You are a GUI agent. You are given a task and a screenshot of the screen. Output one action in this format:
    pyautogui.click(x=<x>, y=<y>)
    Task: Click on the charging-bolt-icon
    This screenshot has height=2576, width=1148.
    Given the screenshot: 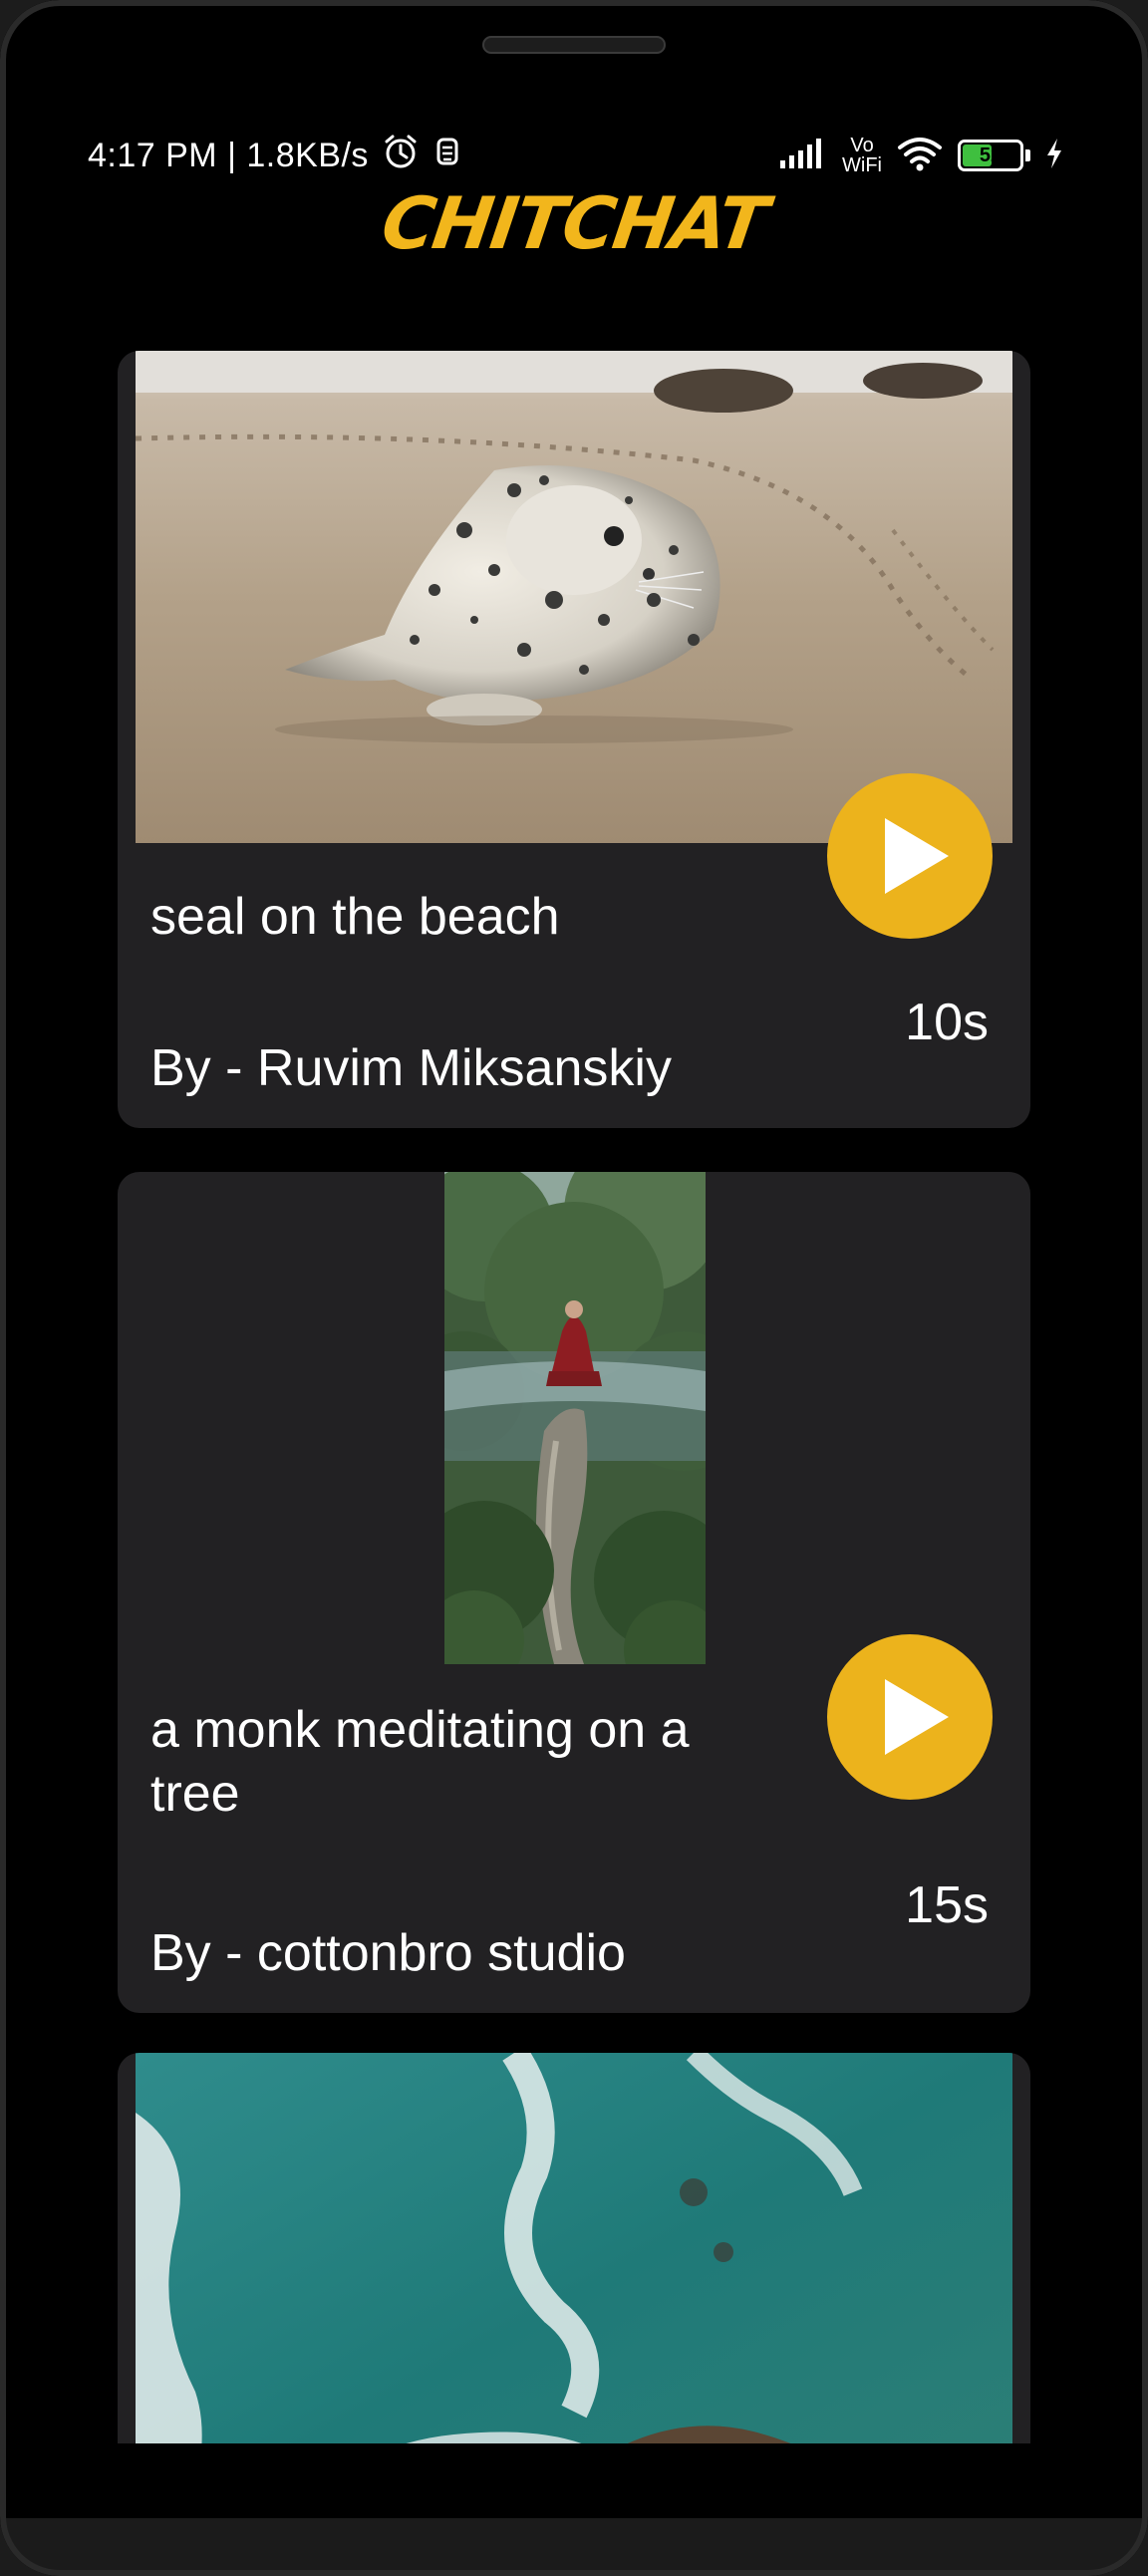 What is the action you would take?
    pyautogui.click(x=1054, y=155)
    